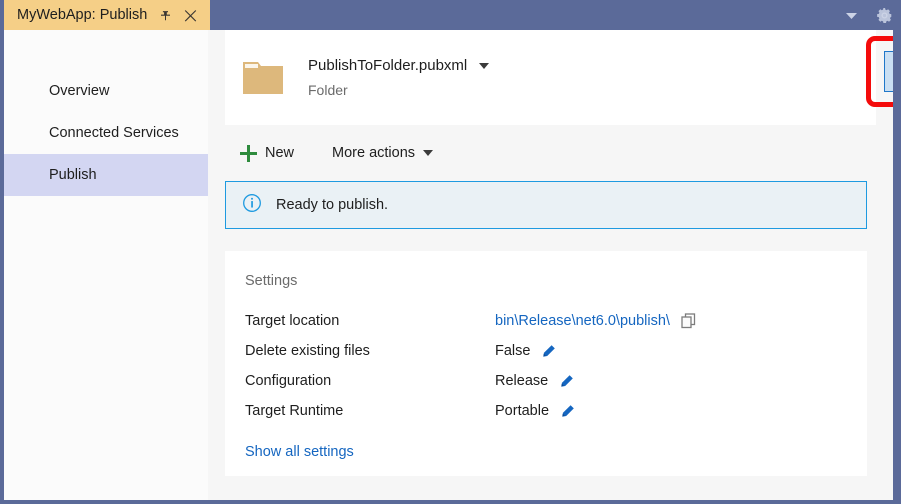 The width and height of the screenshot is (901, 504). Describe the element at coordinates (288, 381) in the screenshot. I see `setting-label: Configuration` at that location.